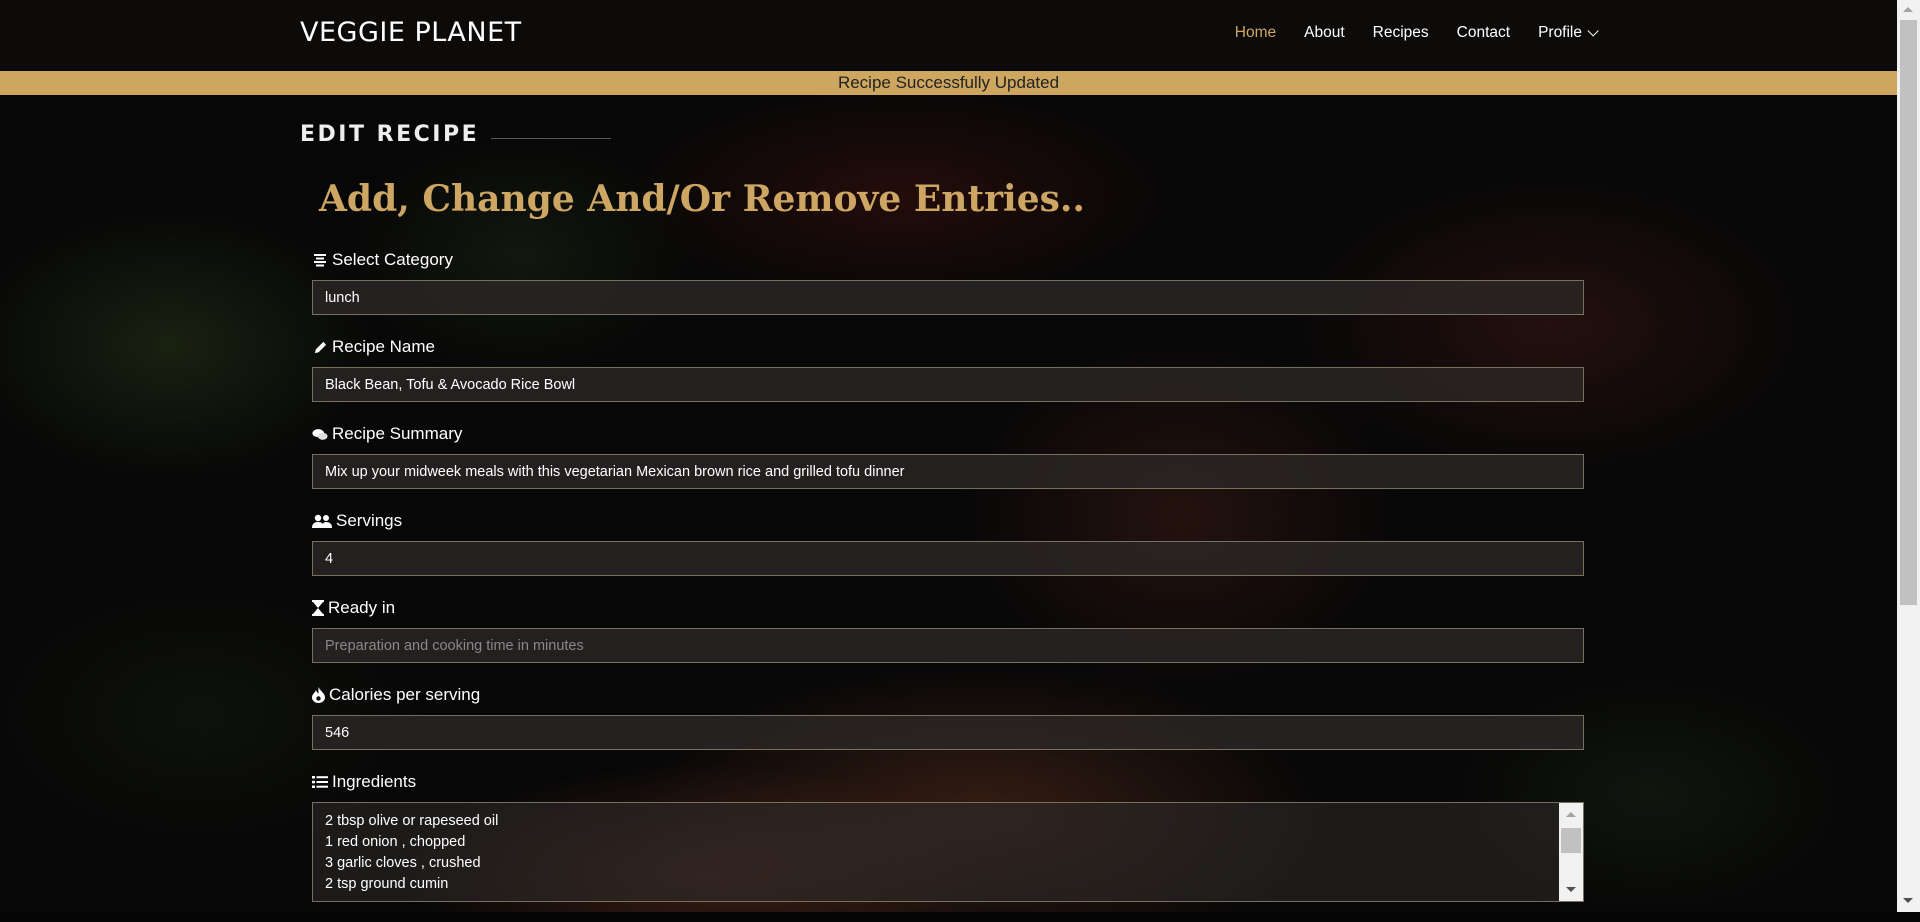  I want to click on summary-group: Recipe Summary, so click(948, 455).